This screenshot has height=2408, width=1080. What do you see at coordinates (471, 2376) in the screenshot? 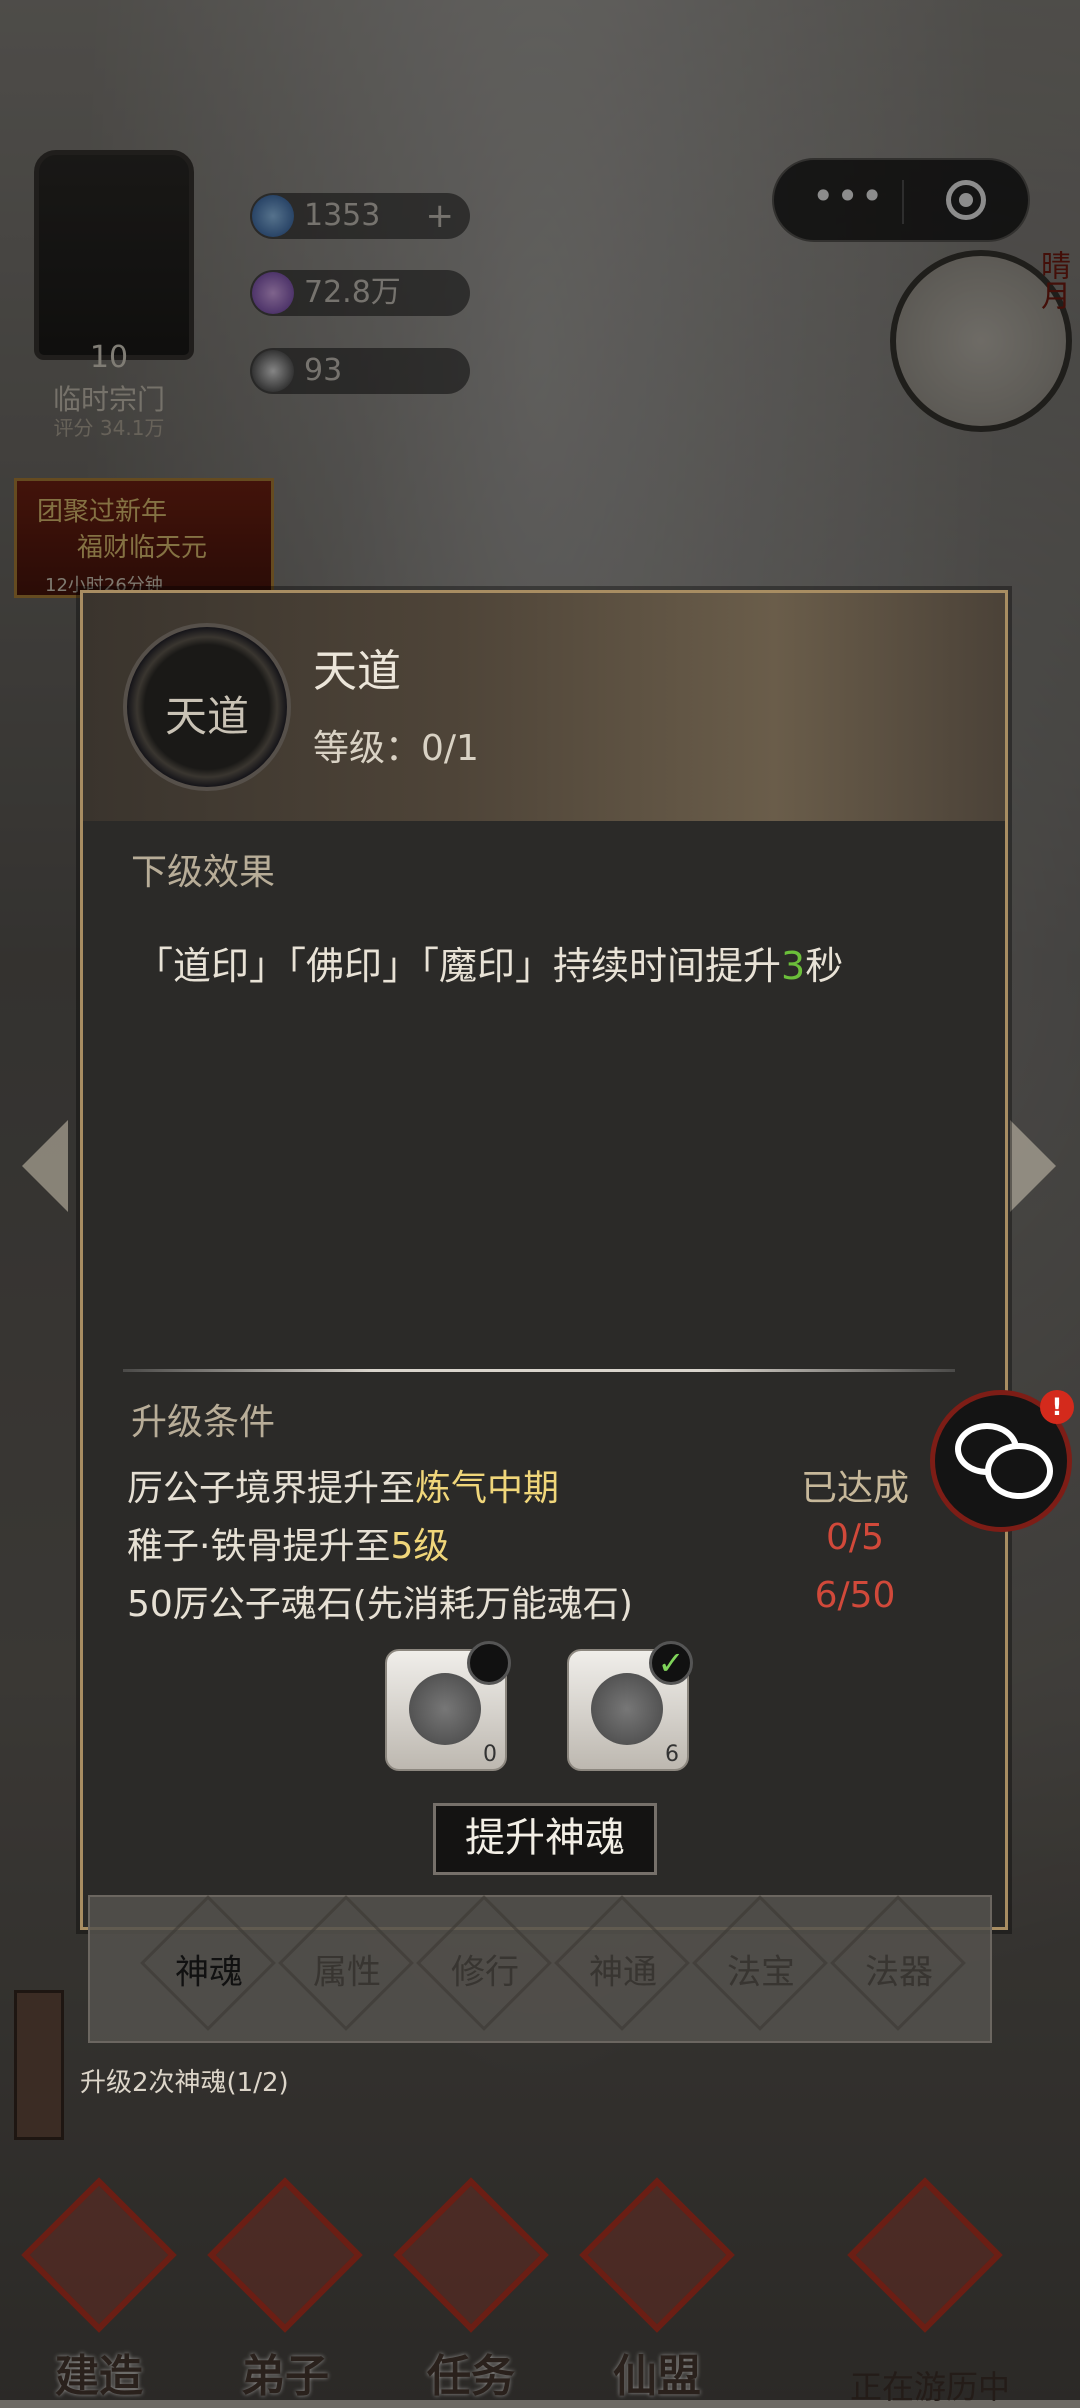
I see `nav-label: 任务` at bounding box center [471, 2376].